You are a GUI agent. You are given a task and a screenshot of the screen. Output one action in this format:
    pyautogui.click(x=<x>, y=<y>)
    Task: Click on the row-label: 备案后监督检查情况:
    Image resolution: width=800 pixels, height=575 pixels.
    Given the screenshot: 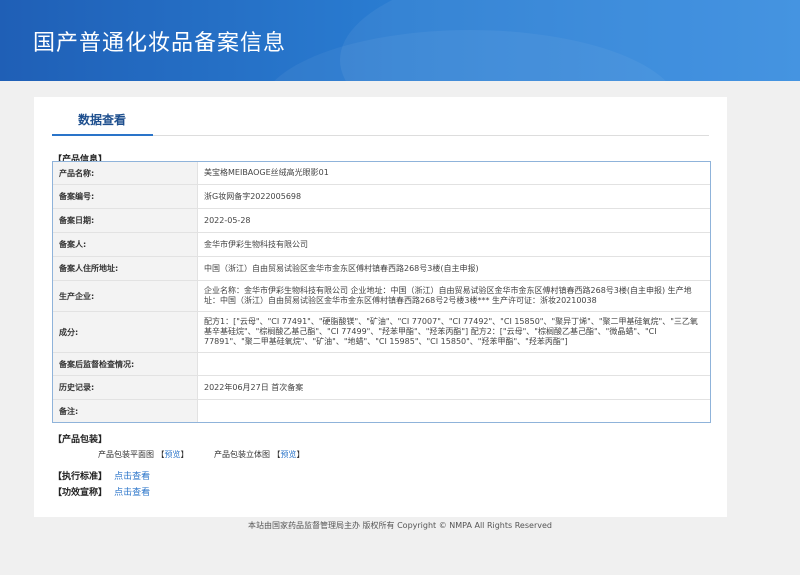 What is the action you would take?
    pyautogui.click(x=125, y=364)
    